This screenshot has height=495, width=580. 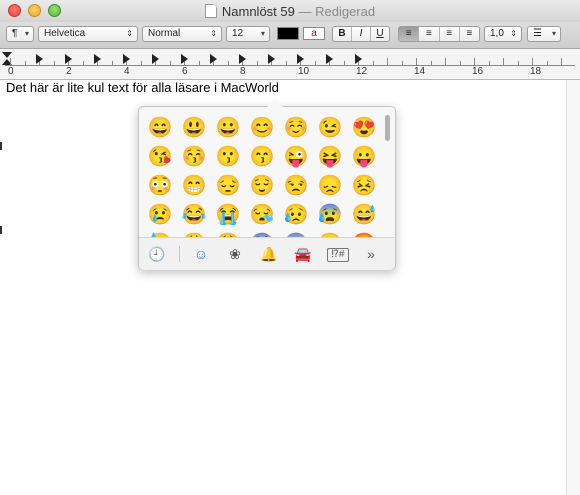 I want to click on ruler: 0 2 4 6 8 10 12 14 16 18, so click(x=290, y=64).